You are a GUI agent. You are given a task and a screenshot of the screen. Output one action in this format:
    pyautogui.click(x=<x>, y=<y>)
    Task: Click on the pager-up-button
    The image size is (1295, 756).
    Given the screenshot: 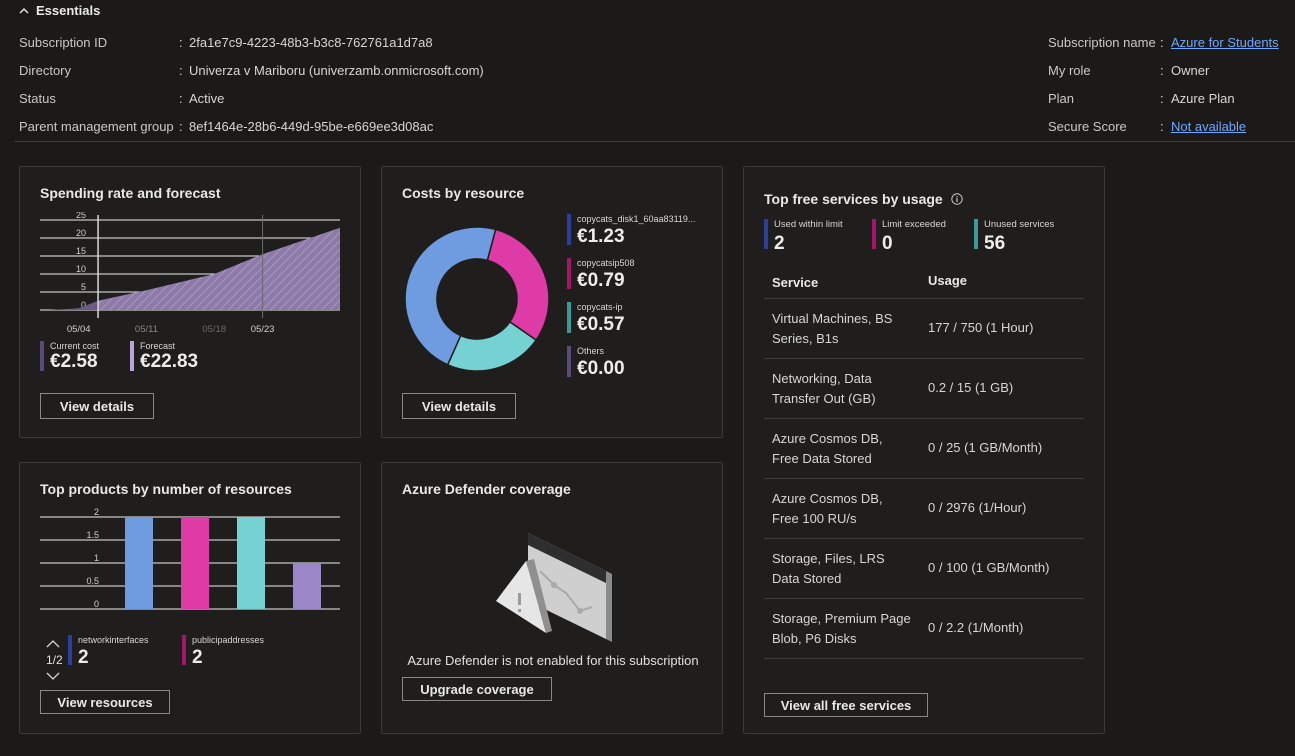 What is the action you would take?
    pyautogui.click(x=53, y=644)
    